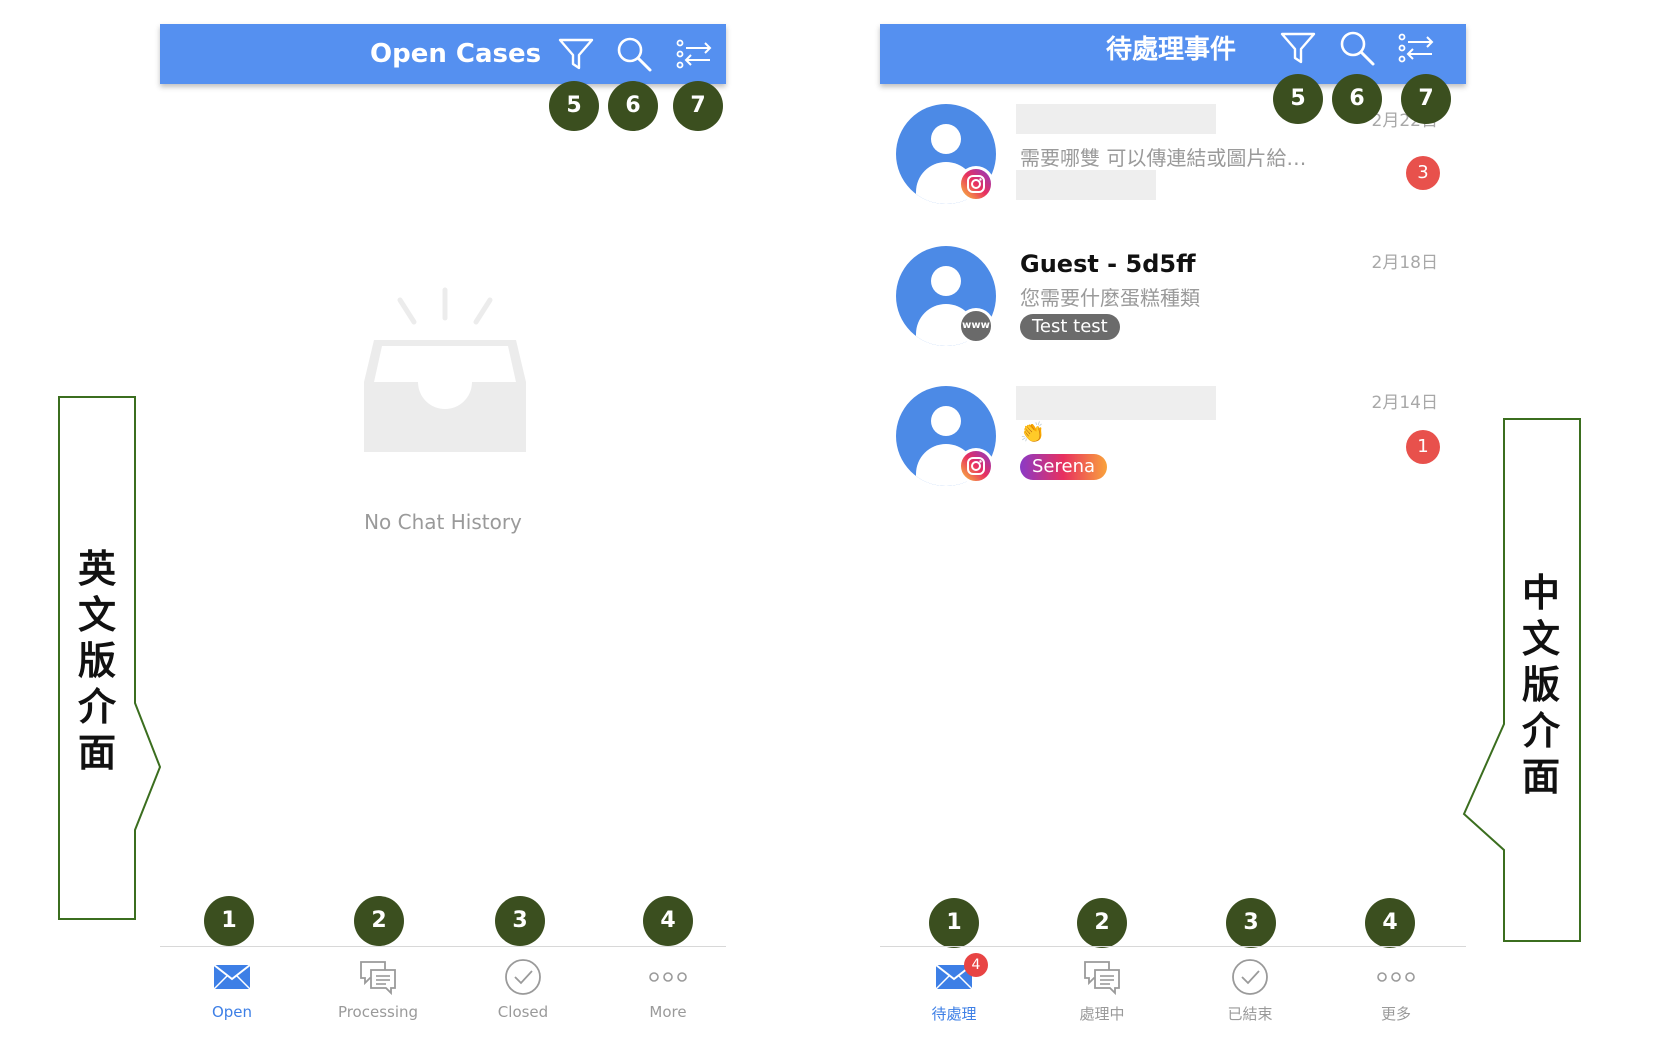  I want to click on tab-label: 處理中, so click(1102, 1014).